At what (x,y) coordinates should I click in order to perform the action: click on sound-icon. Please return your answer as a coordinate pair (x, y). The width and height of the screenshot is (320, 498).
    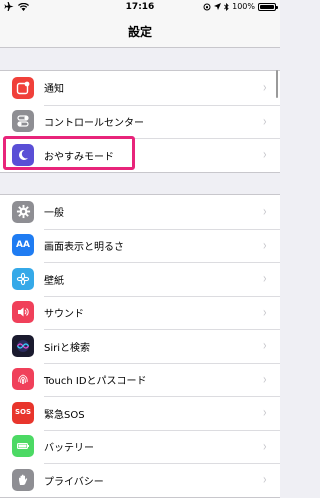
    Looking at the image, I should click on (23, 312).